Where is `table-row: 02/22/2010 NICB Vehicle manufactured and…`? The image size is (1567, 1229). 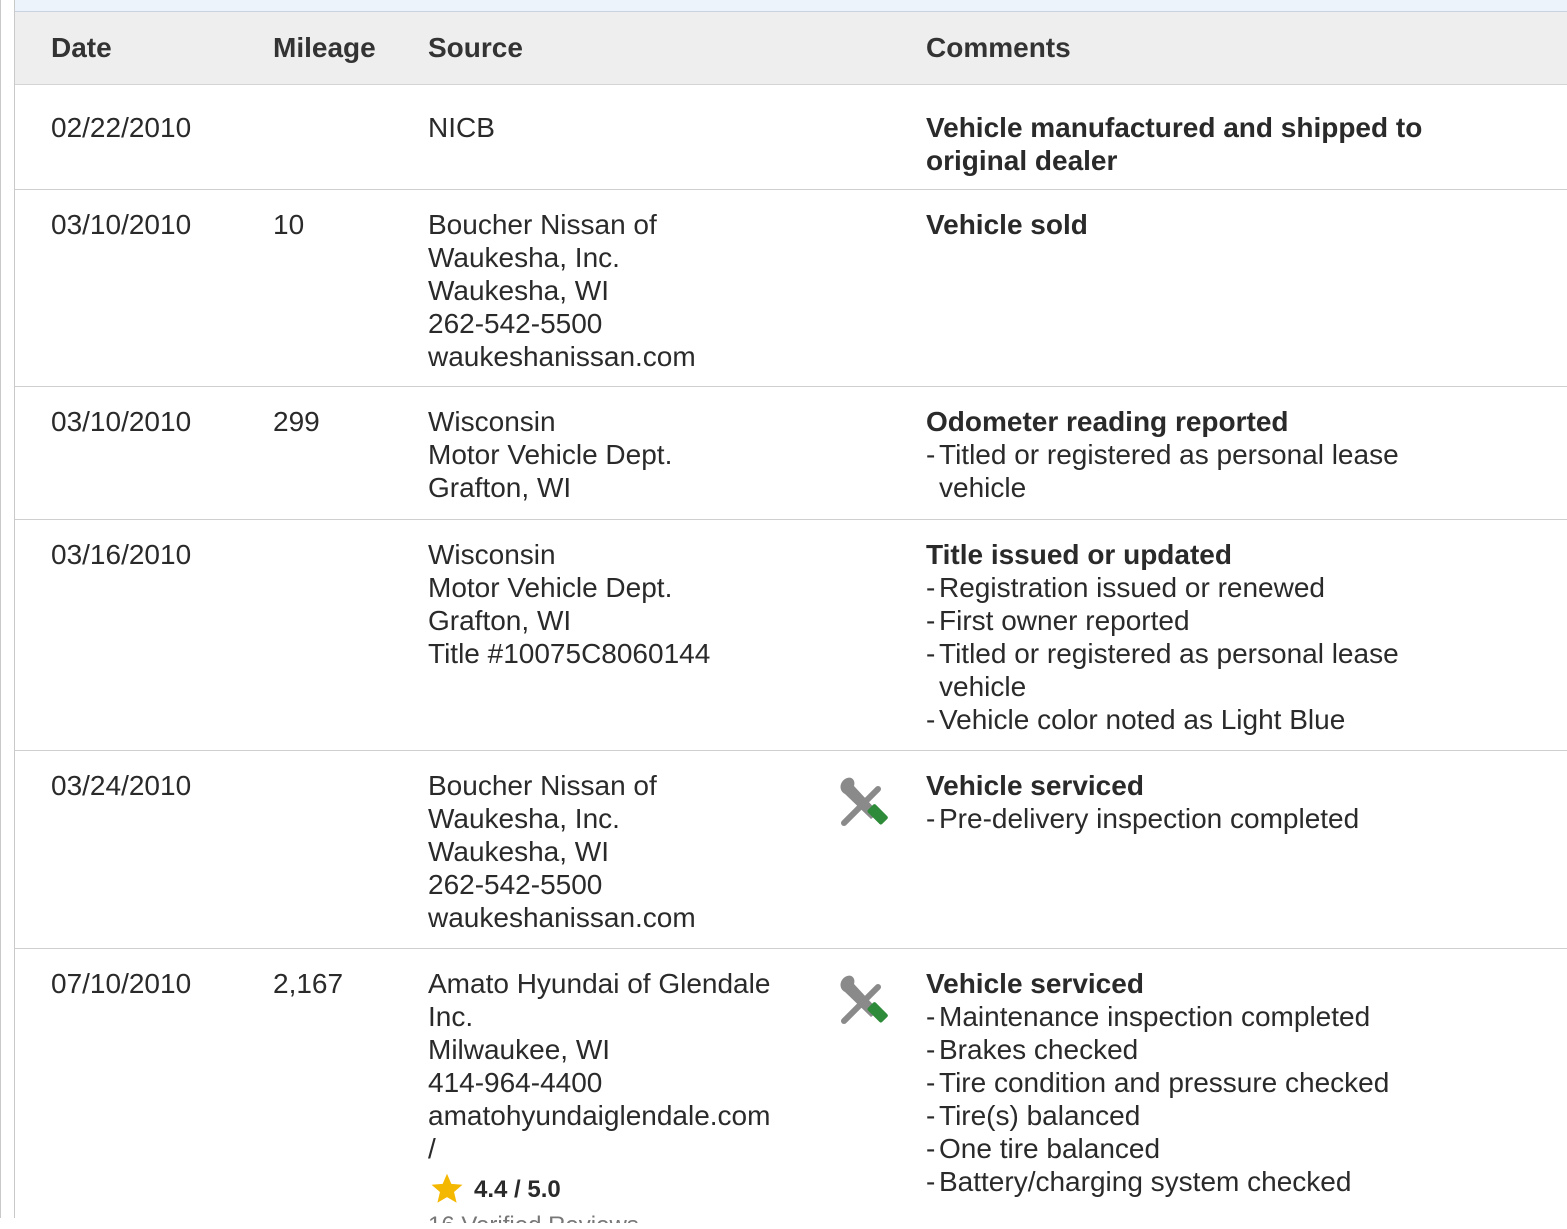 table-row: 02/22/2010 NICB Vehicle manufactured and… is located at coordinates (791, 137).